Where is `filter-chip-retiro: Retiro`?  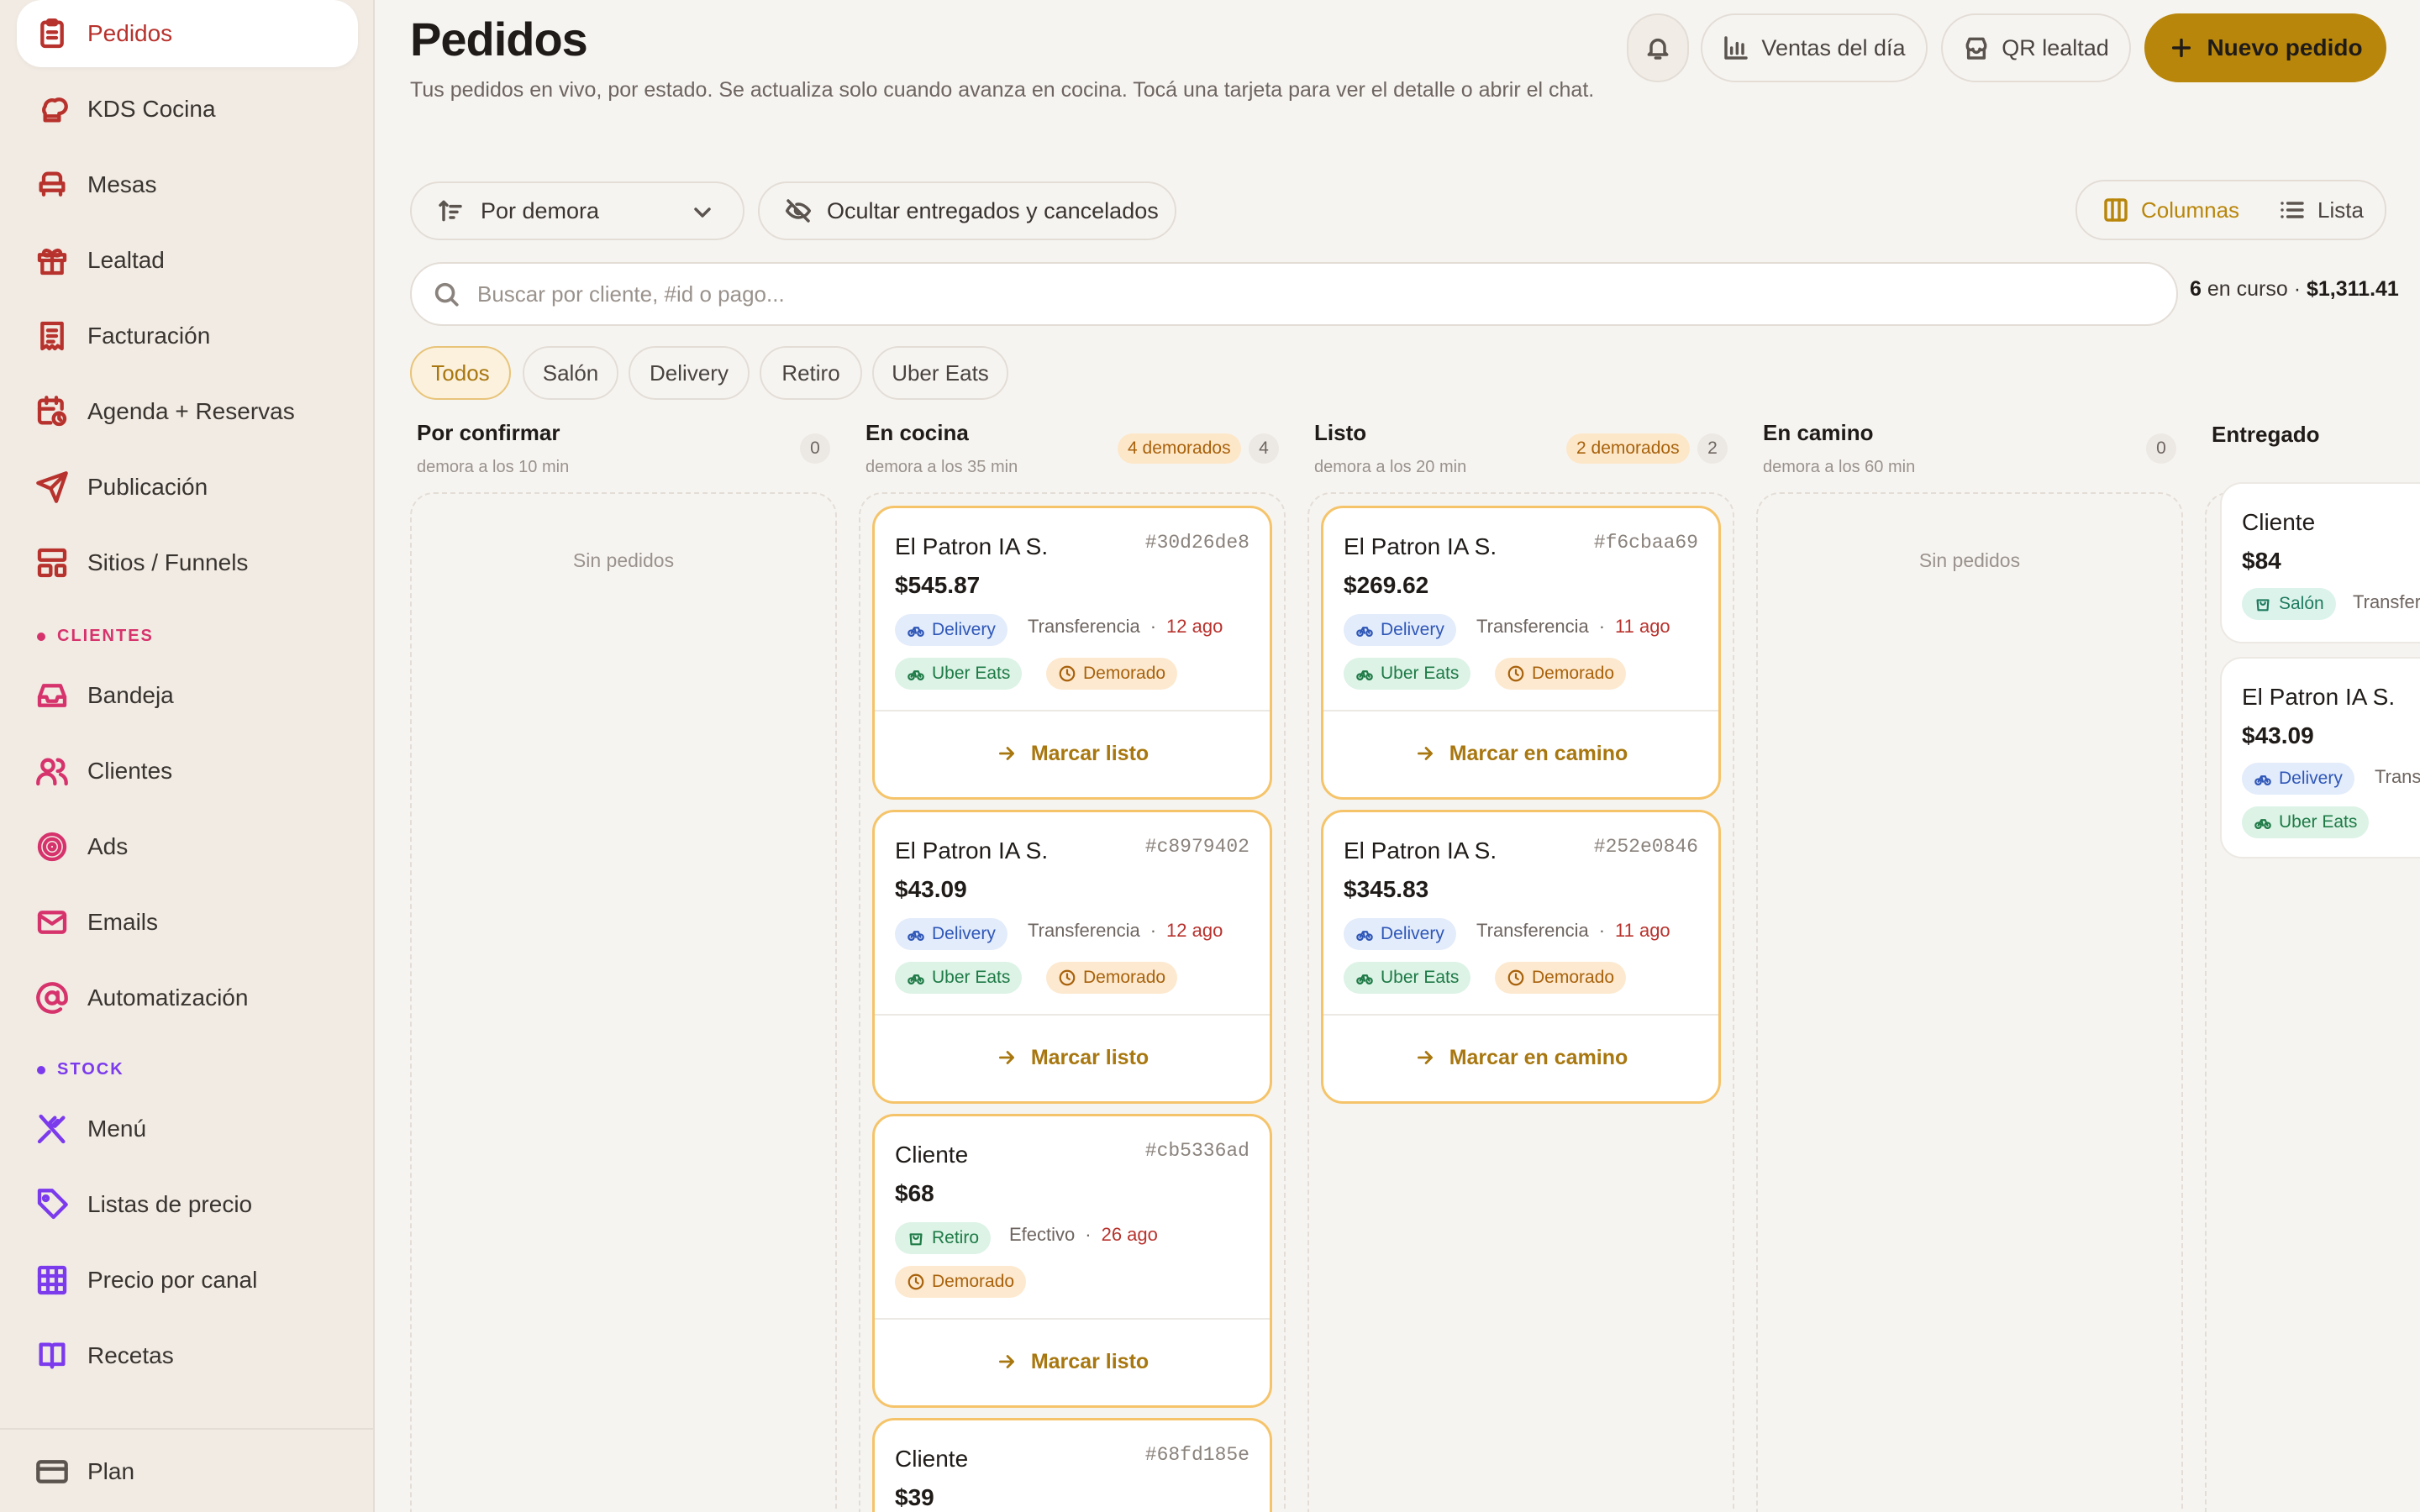 filter-chip-retiro: Retiro is located at coordinates (811, 373).